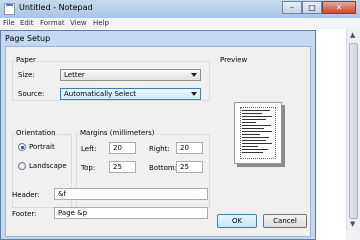 The image size is (360, 240). Describe the element at coordinates (180, 9) in the screenshot. I see `notepad-title-bar: Untitled - Notepad – □ ✕` at that location.